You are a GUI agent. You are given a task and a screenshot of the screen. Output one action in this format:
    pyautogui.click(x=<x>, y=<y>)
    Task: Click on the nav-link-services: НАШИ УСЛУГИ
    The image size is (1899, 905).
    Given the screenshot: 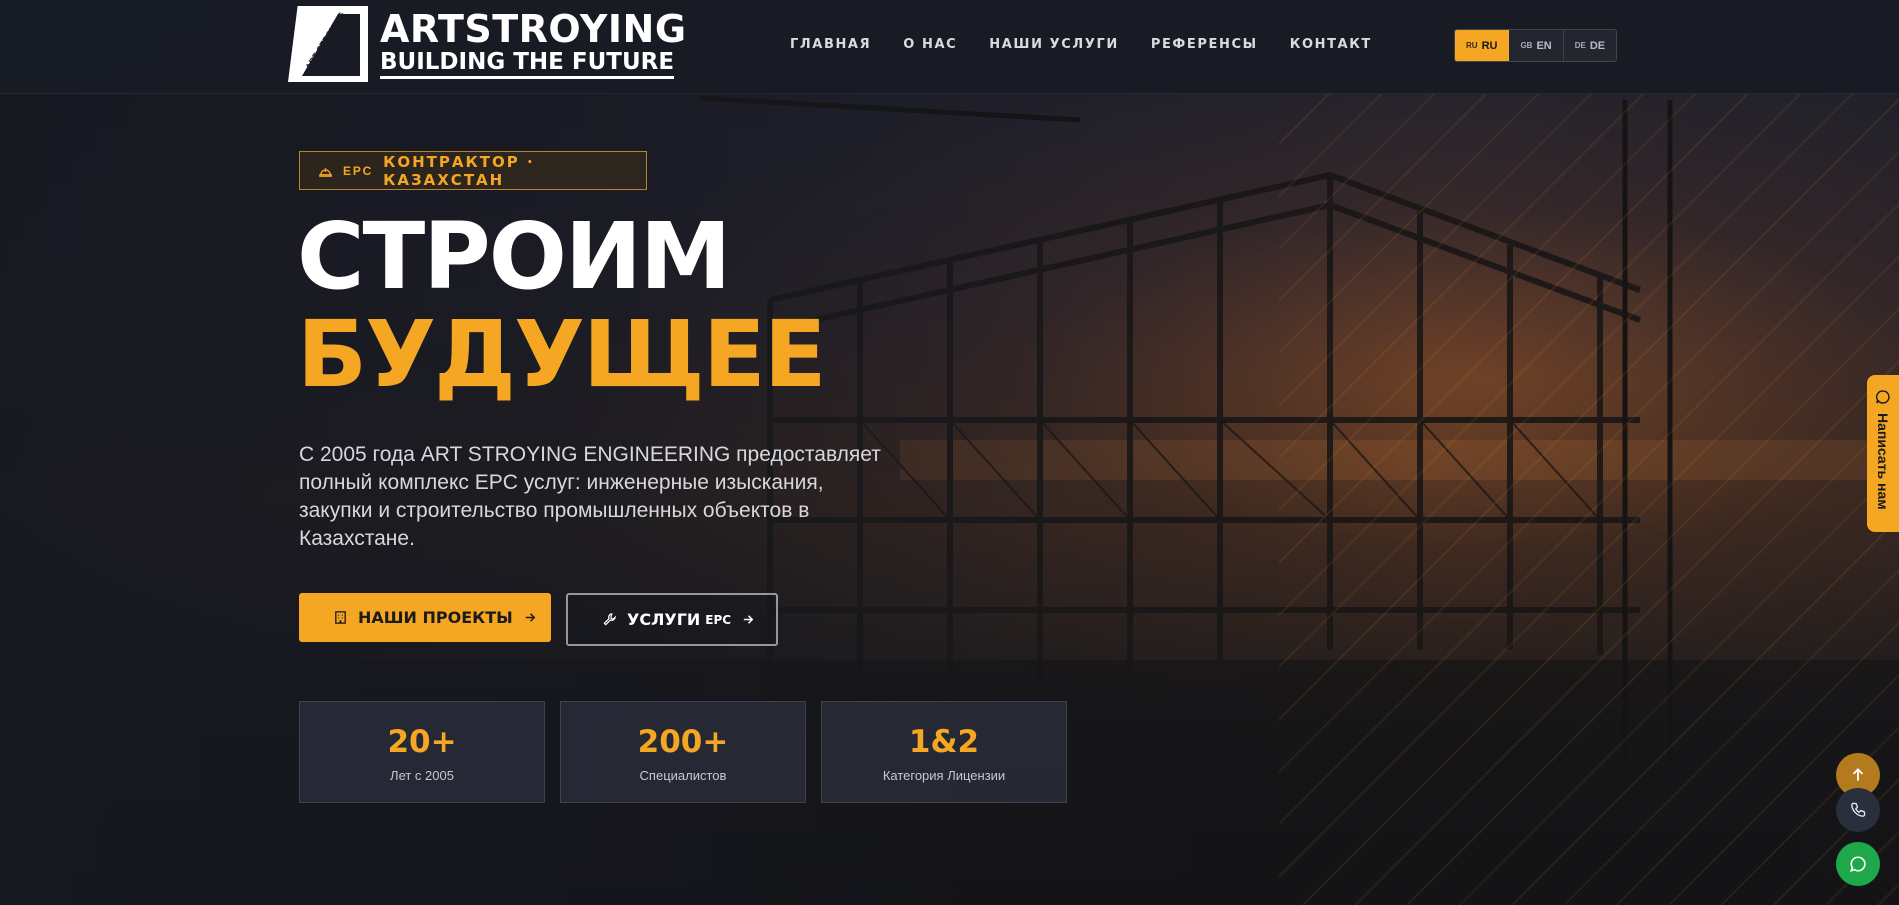 What is the action you would take?
    pyautogui.click(x=1054, y=44)
    